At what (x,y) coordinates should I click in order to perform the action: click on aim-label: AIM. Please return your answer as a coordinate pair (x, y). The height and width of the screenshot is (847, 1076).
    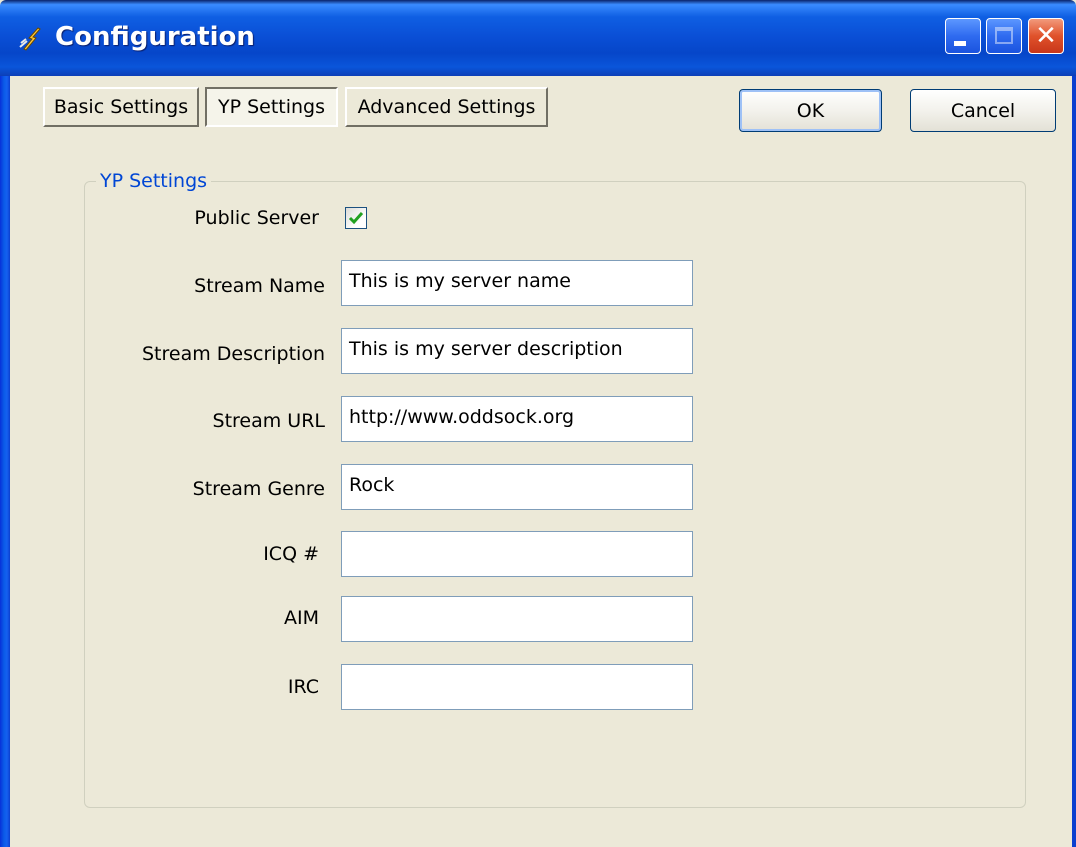
    Looking at the image, I should click on (301, 618).